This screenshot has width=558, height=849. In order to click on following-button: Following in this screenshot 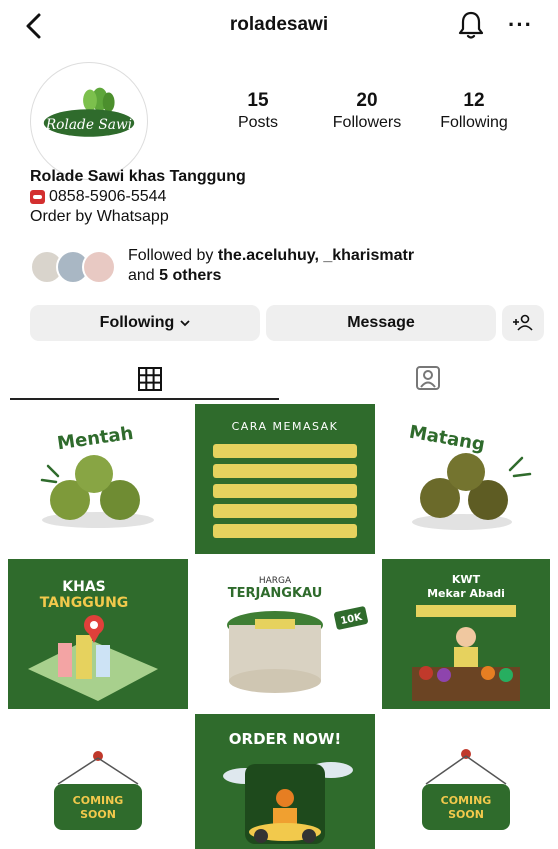, I will do `click(145, 323)`.